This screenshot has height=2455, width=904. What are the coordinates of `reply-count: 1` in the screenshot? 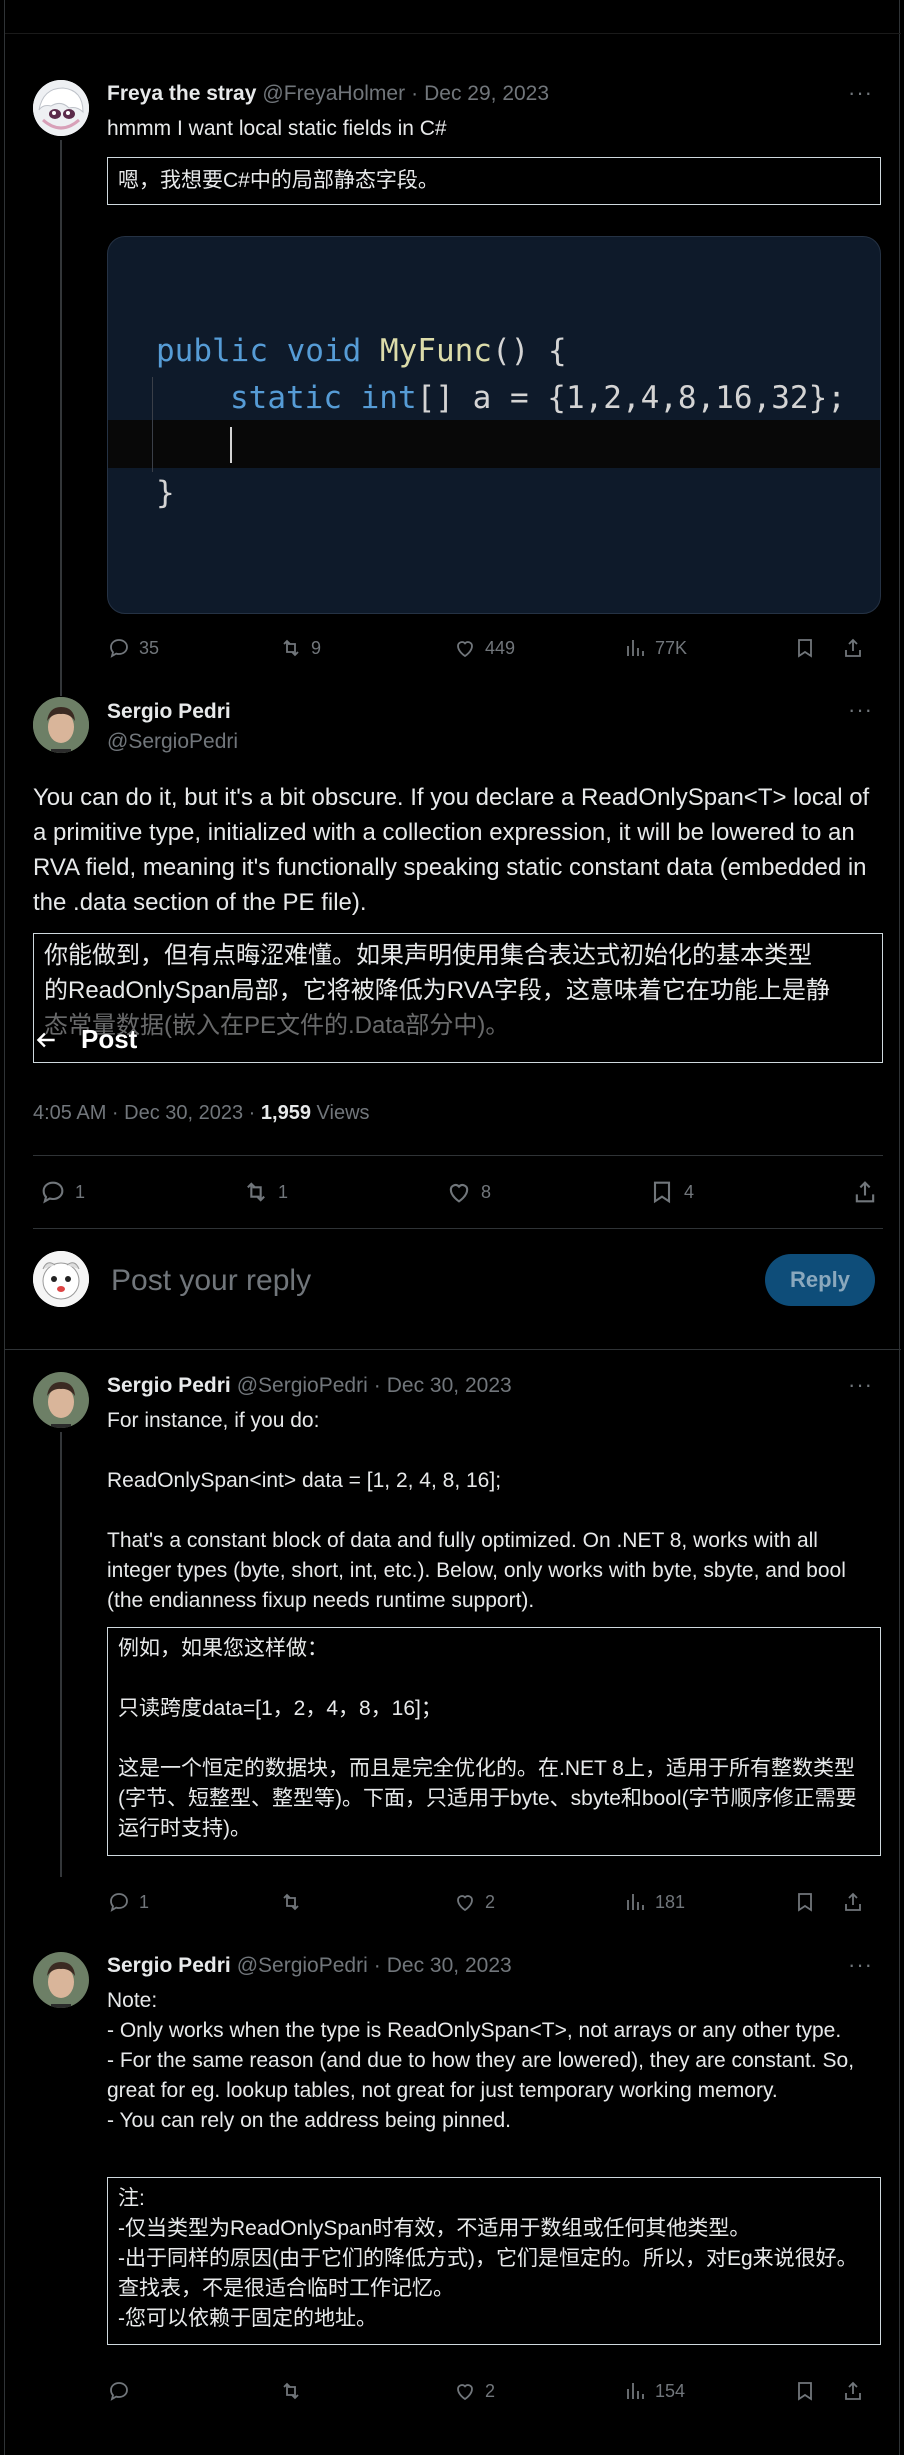 It's located at (80, 1191).